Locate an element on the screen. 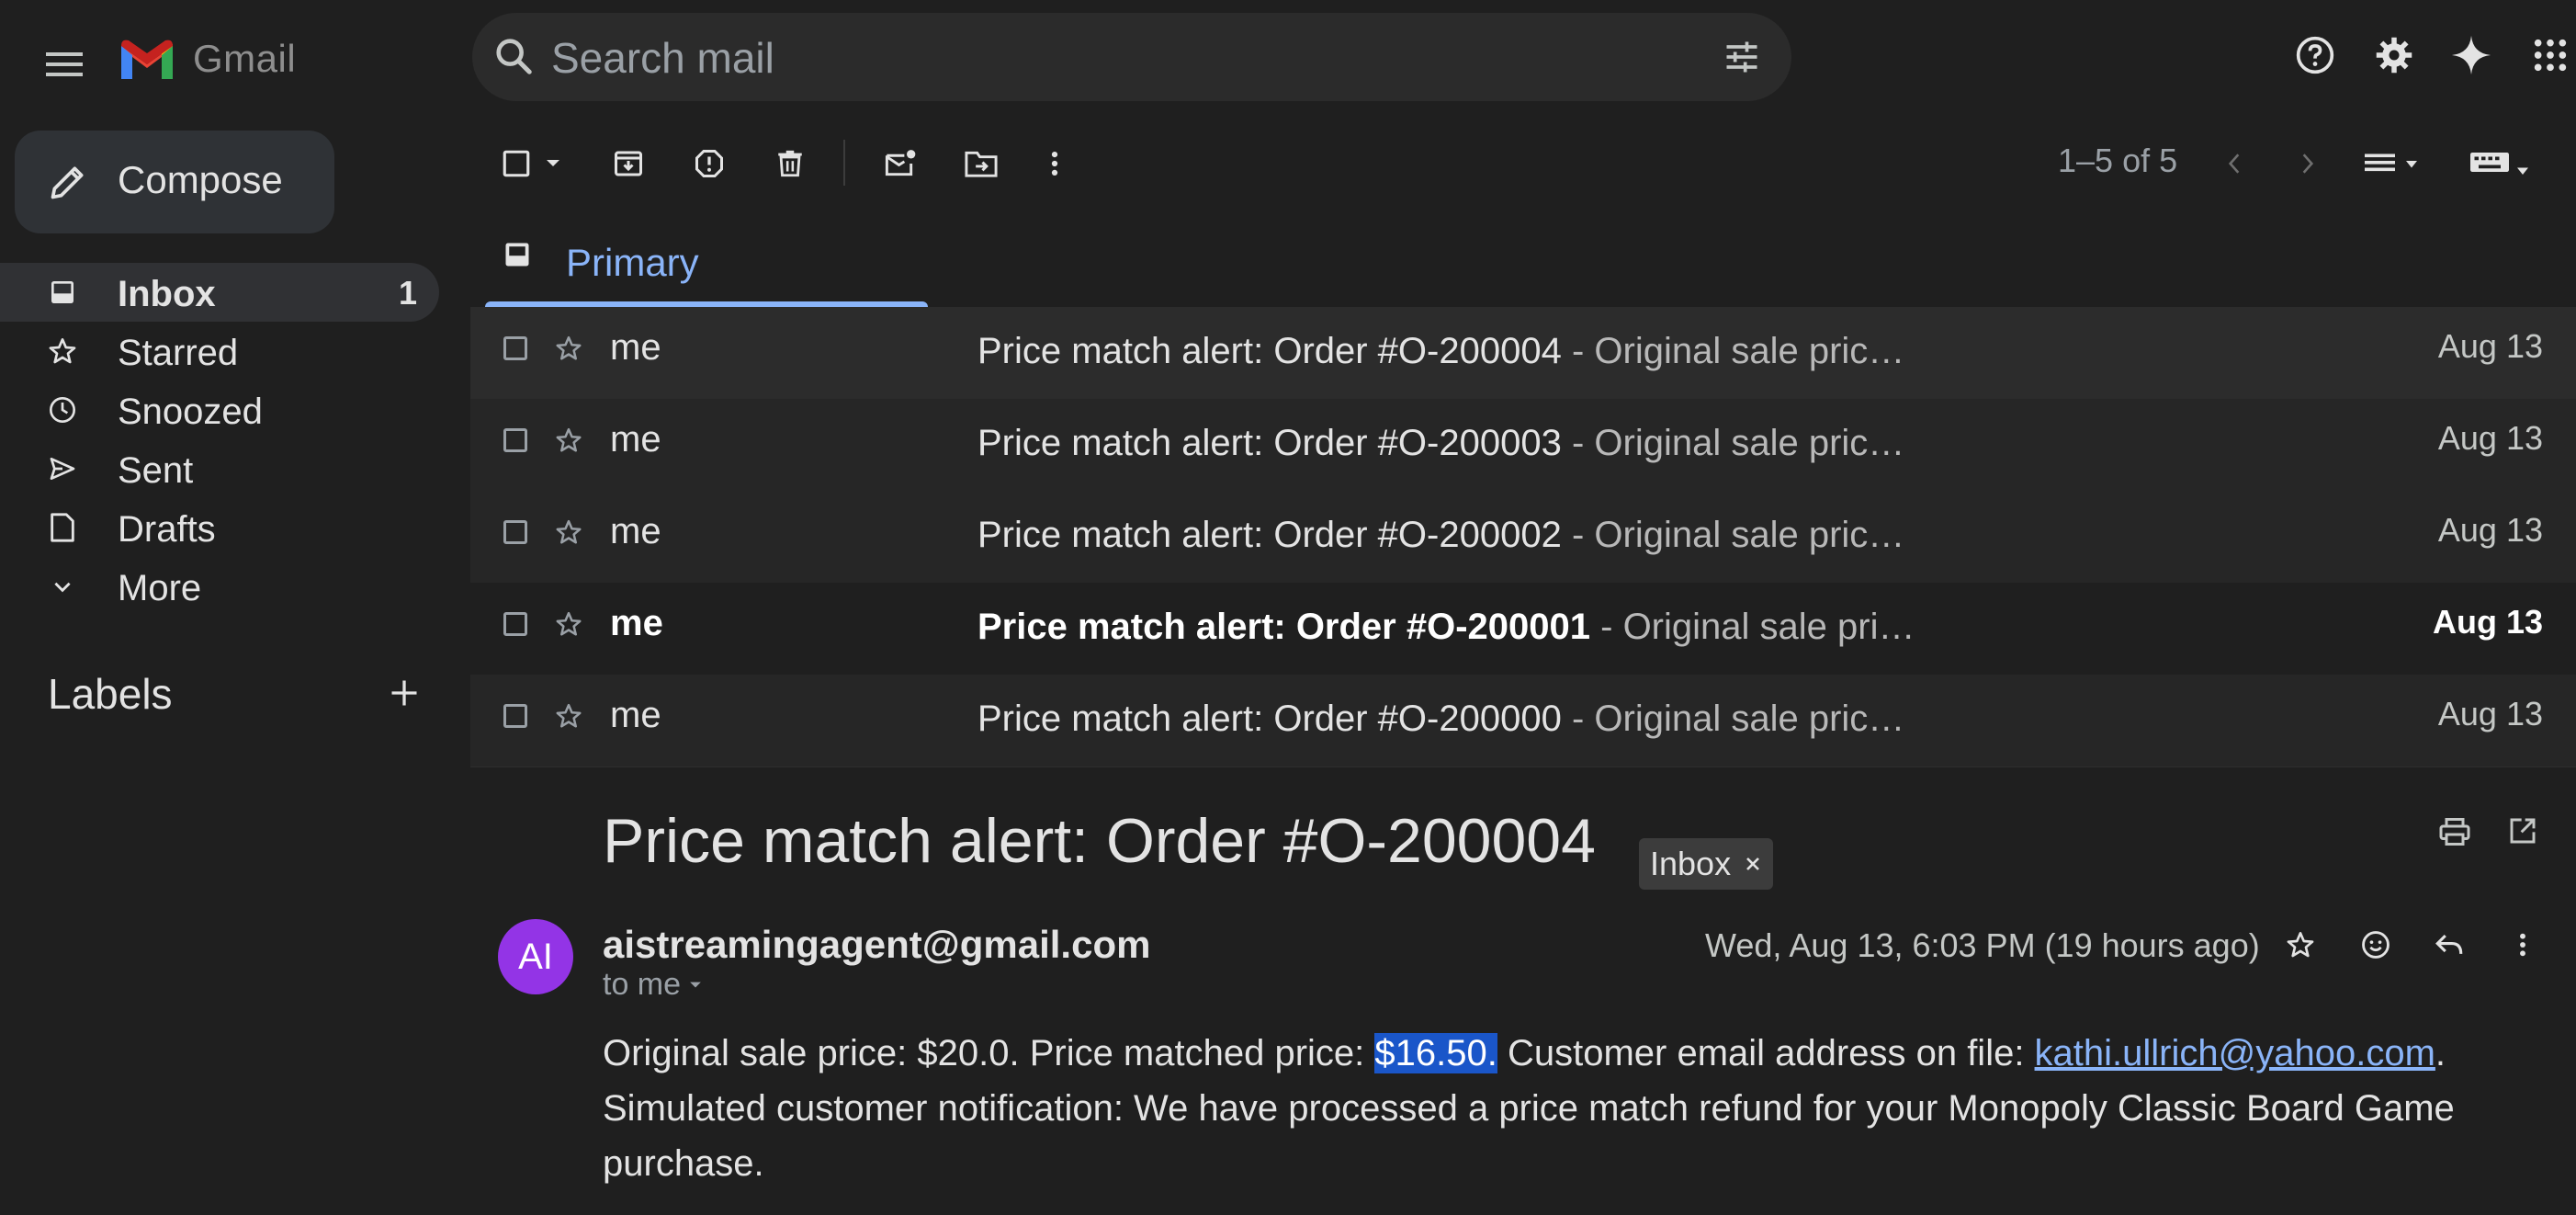  apps-button is located at coordinates (2550, 55).